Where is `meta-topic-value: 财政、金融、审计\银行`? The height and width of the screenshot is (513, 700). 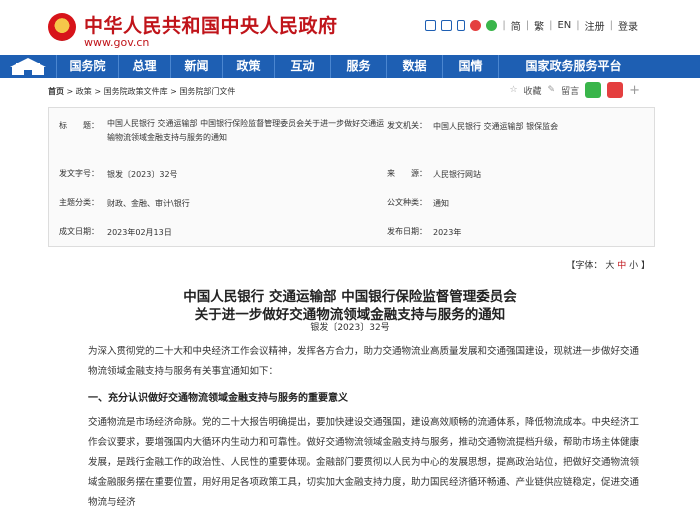
meta-topic-value: 财政、金融、审计\银行 is located at coordinates (148, 203).